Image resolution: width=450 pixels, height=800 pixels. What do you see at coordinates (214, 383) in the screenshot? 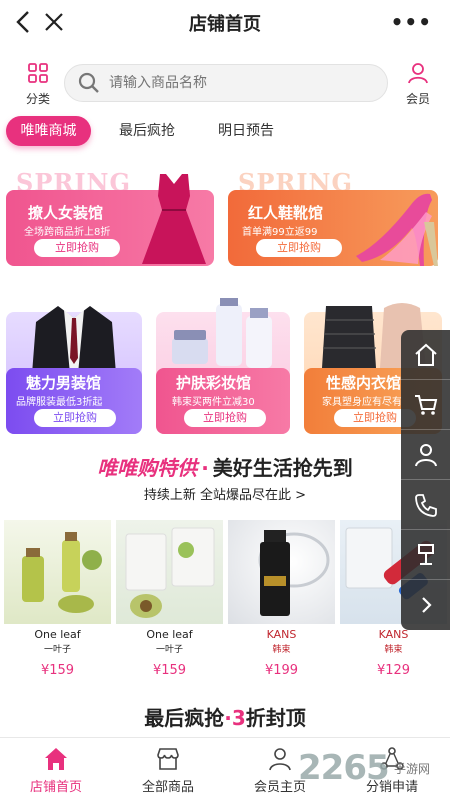
I see `banner-name: 护肤彩妆馆` at bounding box center [214, 383].